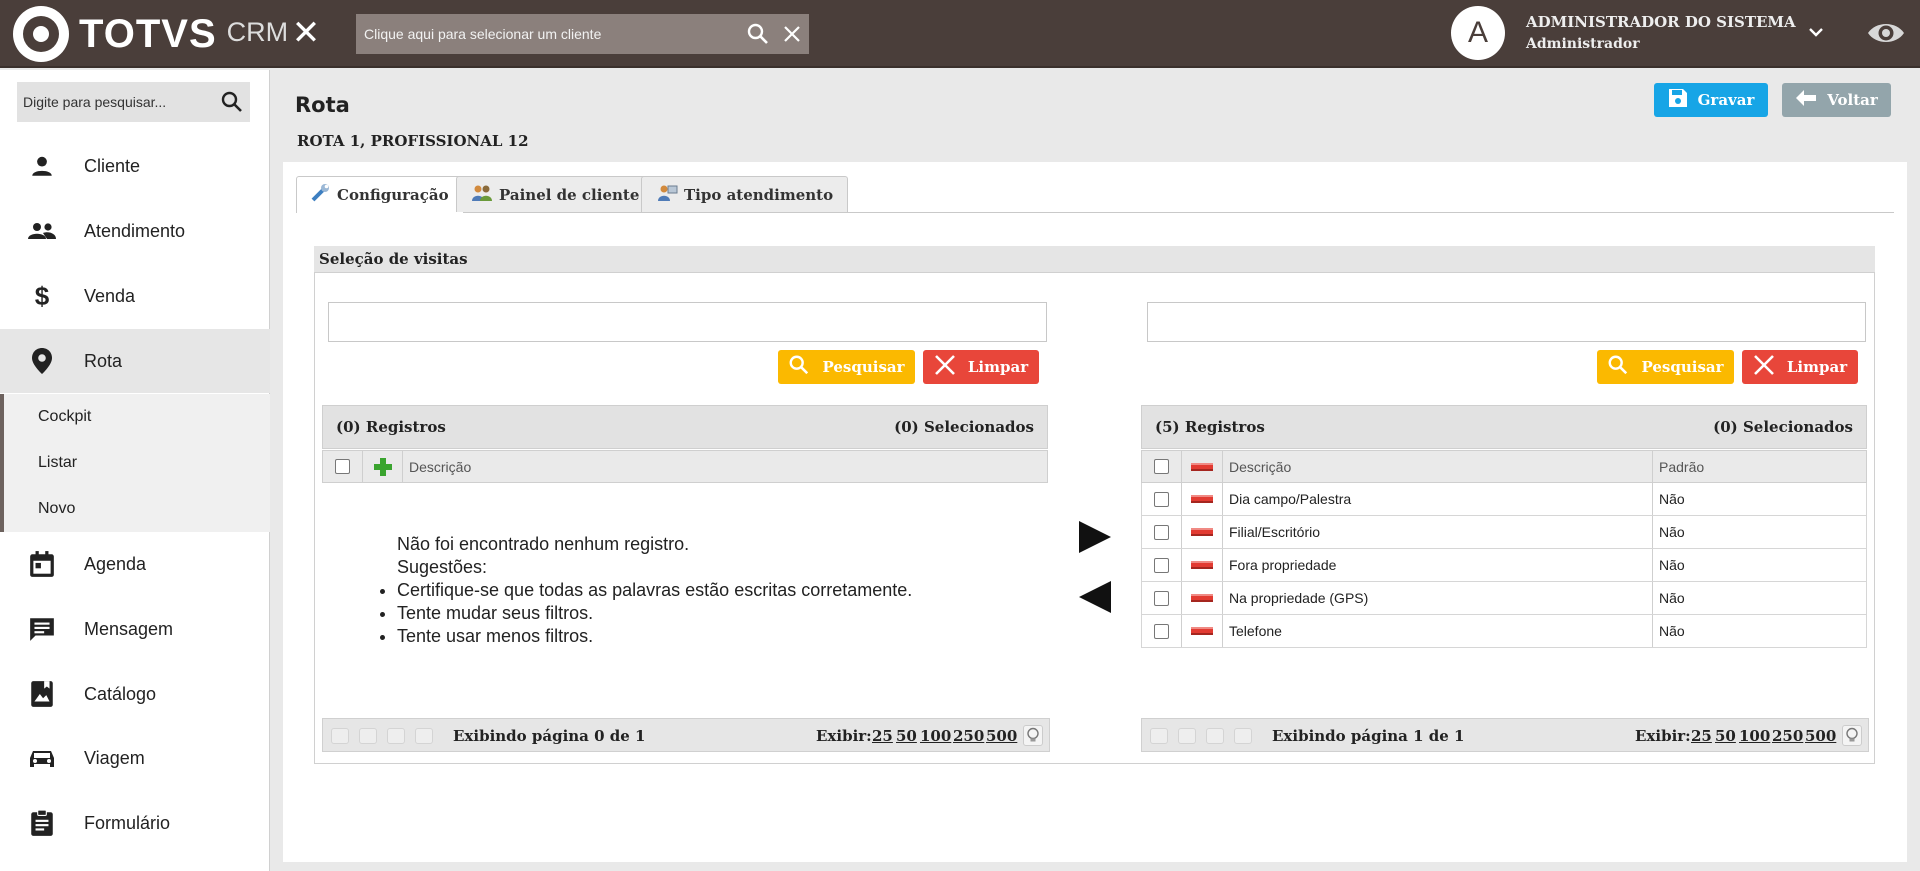 This screenshot has height=871, width=1920. Describe the element at coordinates (1095, 599) in the screenshot. I see `move-left-arrow-icon` at that location.